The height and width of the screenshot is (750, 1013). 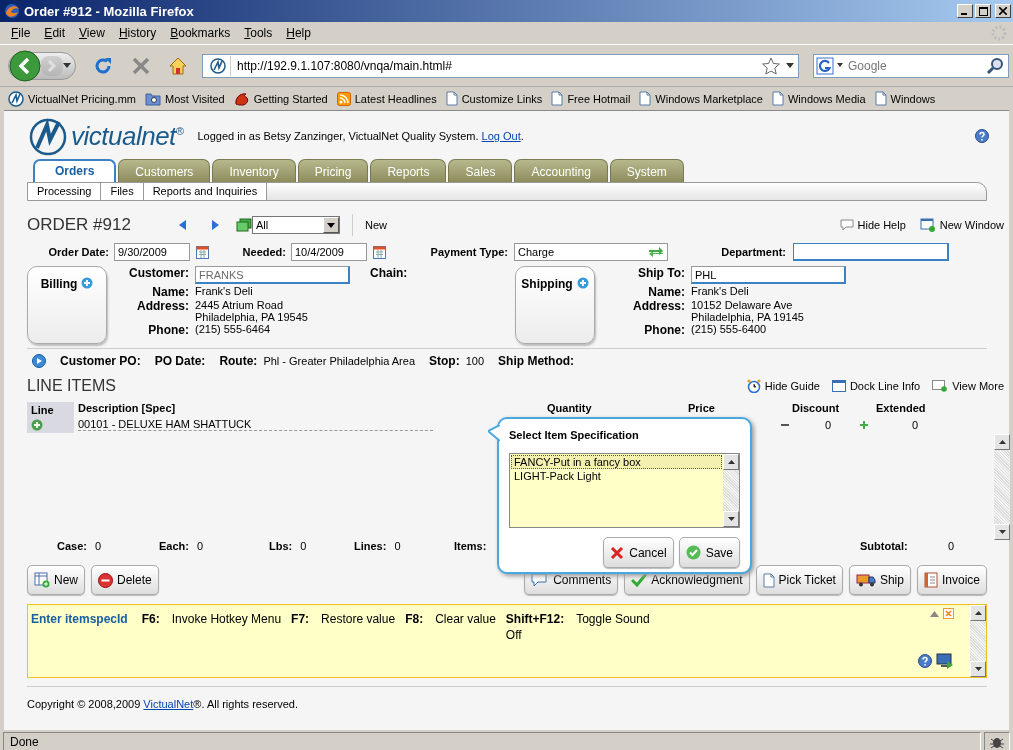 I want to click on hotkey-label: Shift+F12:, so click(x=535, y=619).